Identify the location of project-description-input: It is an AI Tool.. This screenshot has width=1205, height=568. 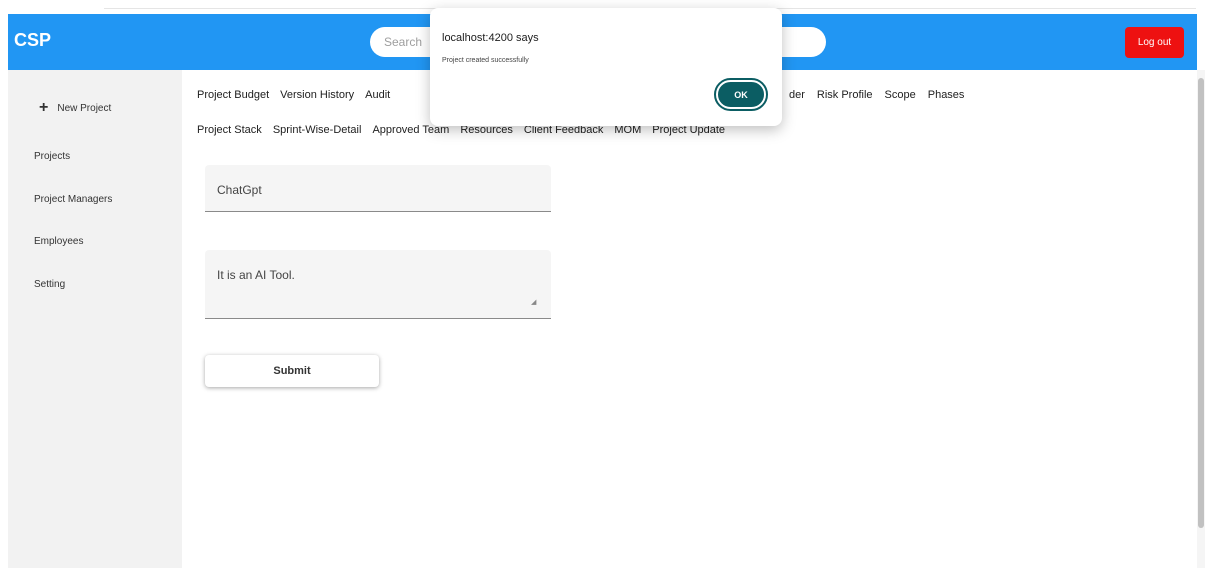
(377, 288).